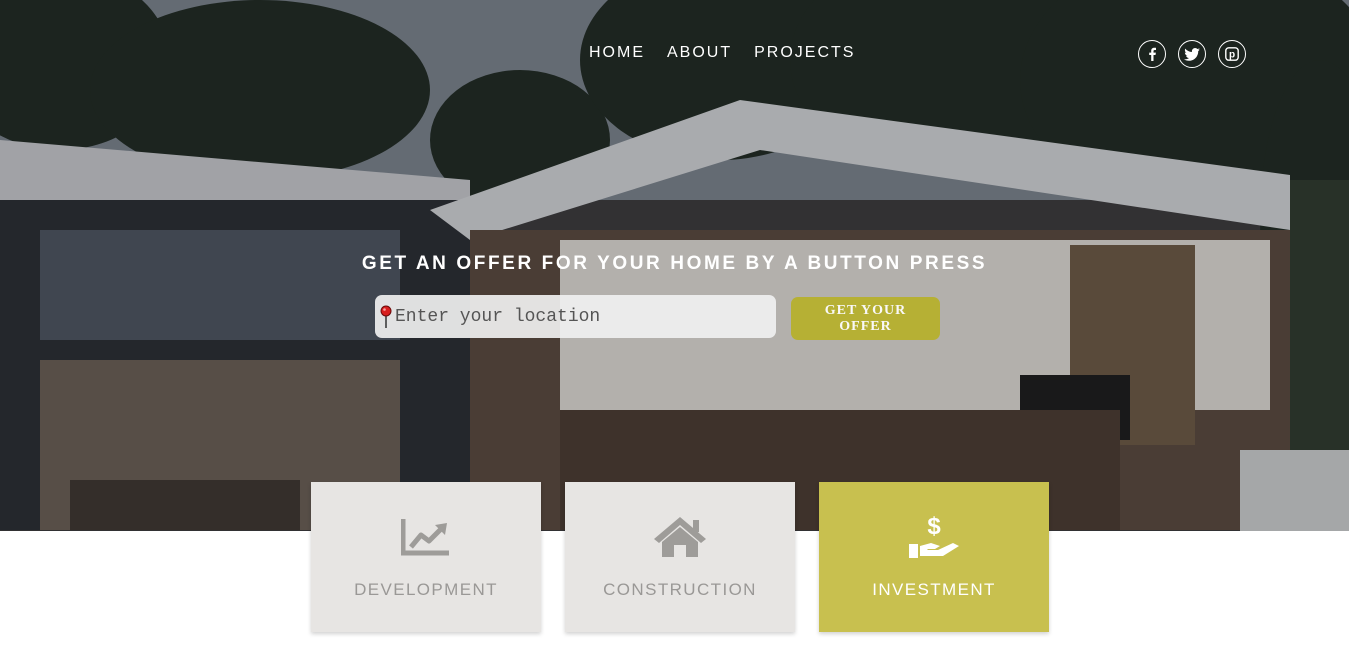  I want to click on chart-line-icon, so click(426, 537).